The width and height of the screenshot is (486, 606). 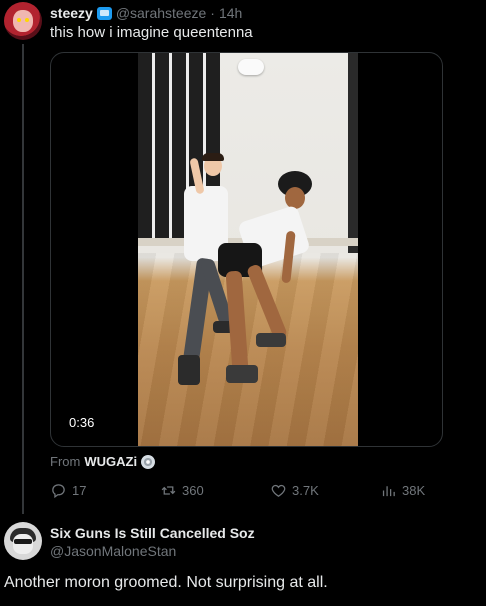 I want to click on repost-count: 360, so click(x=193, y=490).